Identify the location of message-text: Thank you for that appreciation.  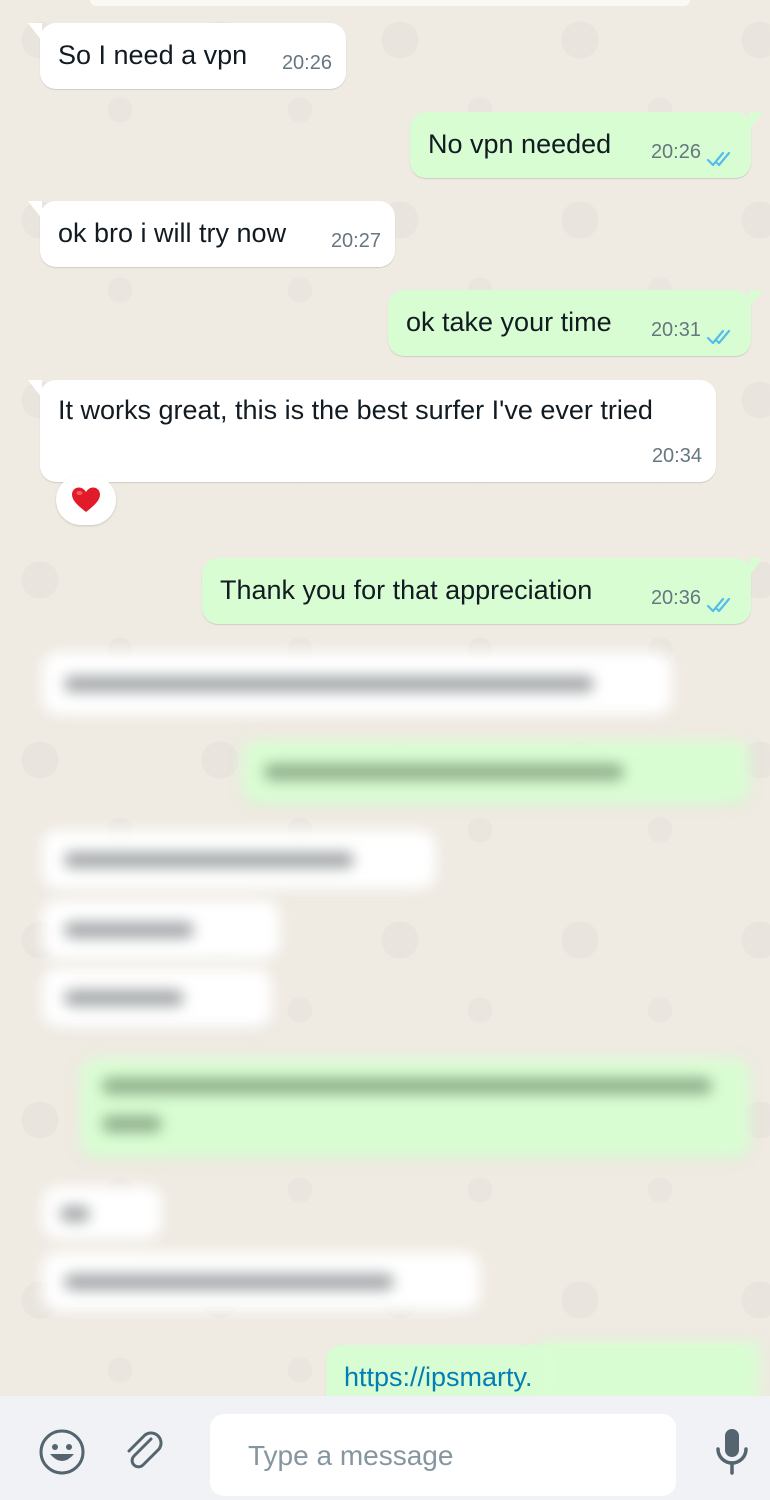
(406, 590).